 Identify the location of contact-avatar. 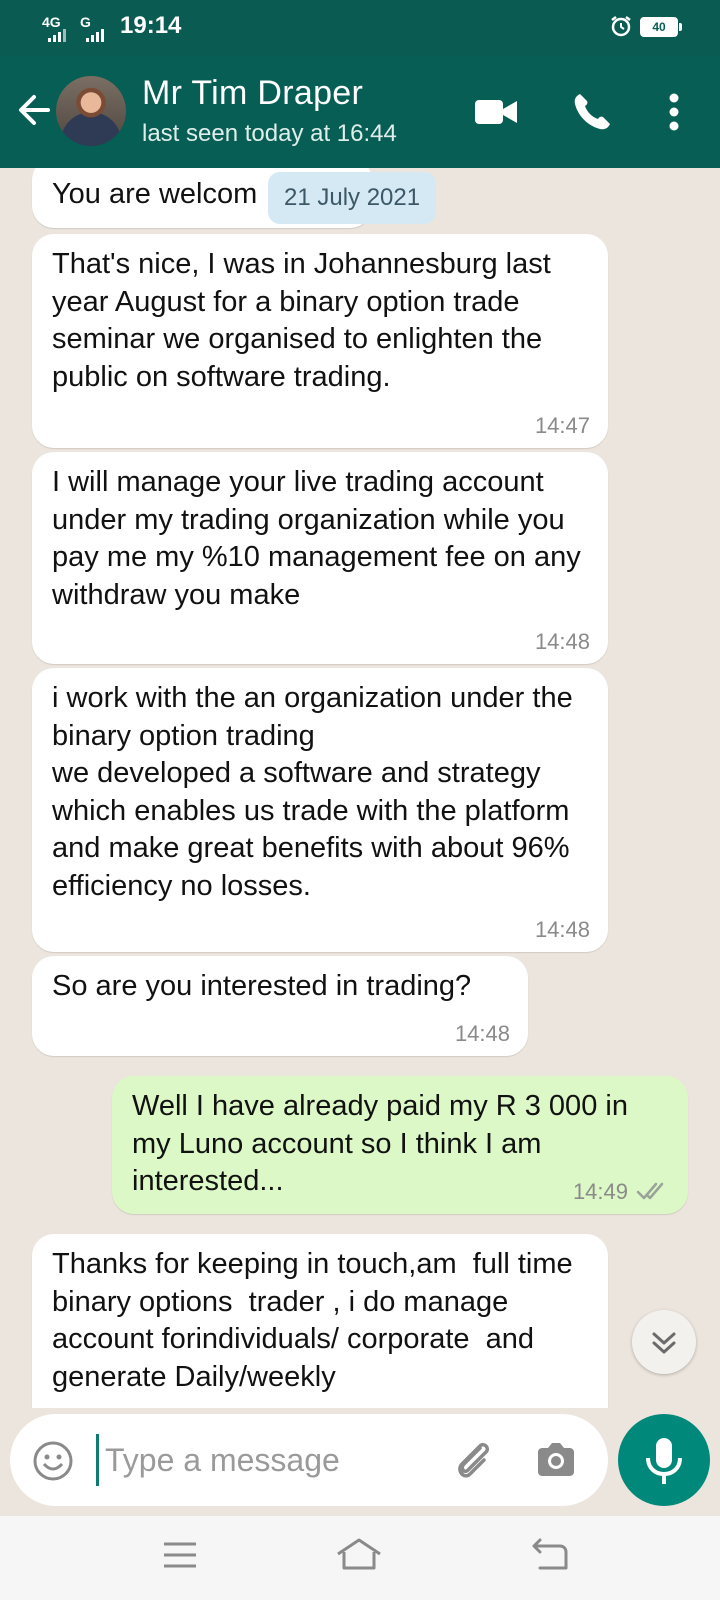
(91, 111).